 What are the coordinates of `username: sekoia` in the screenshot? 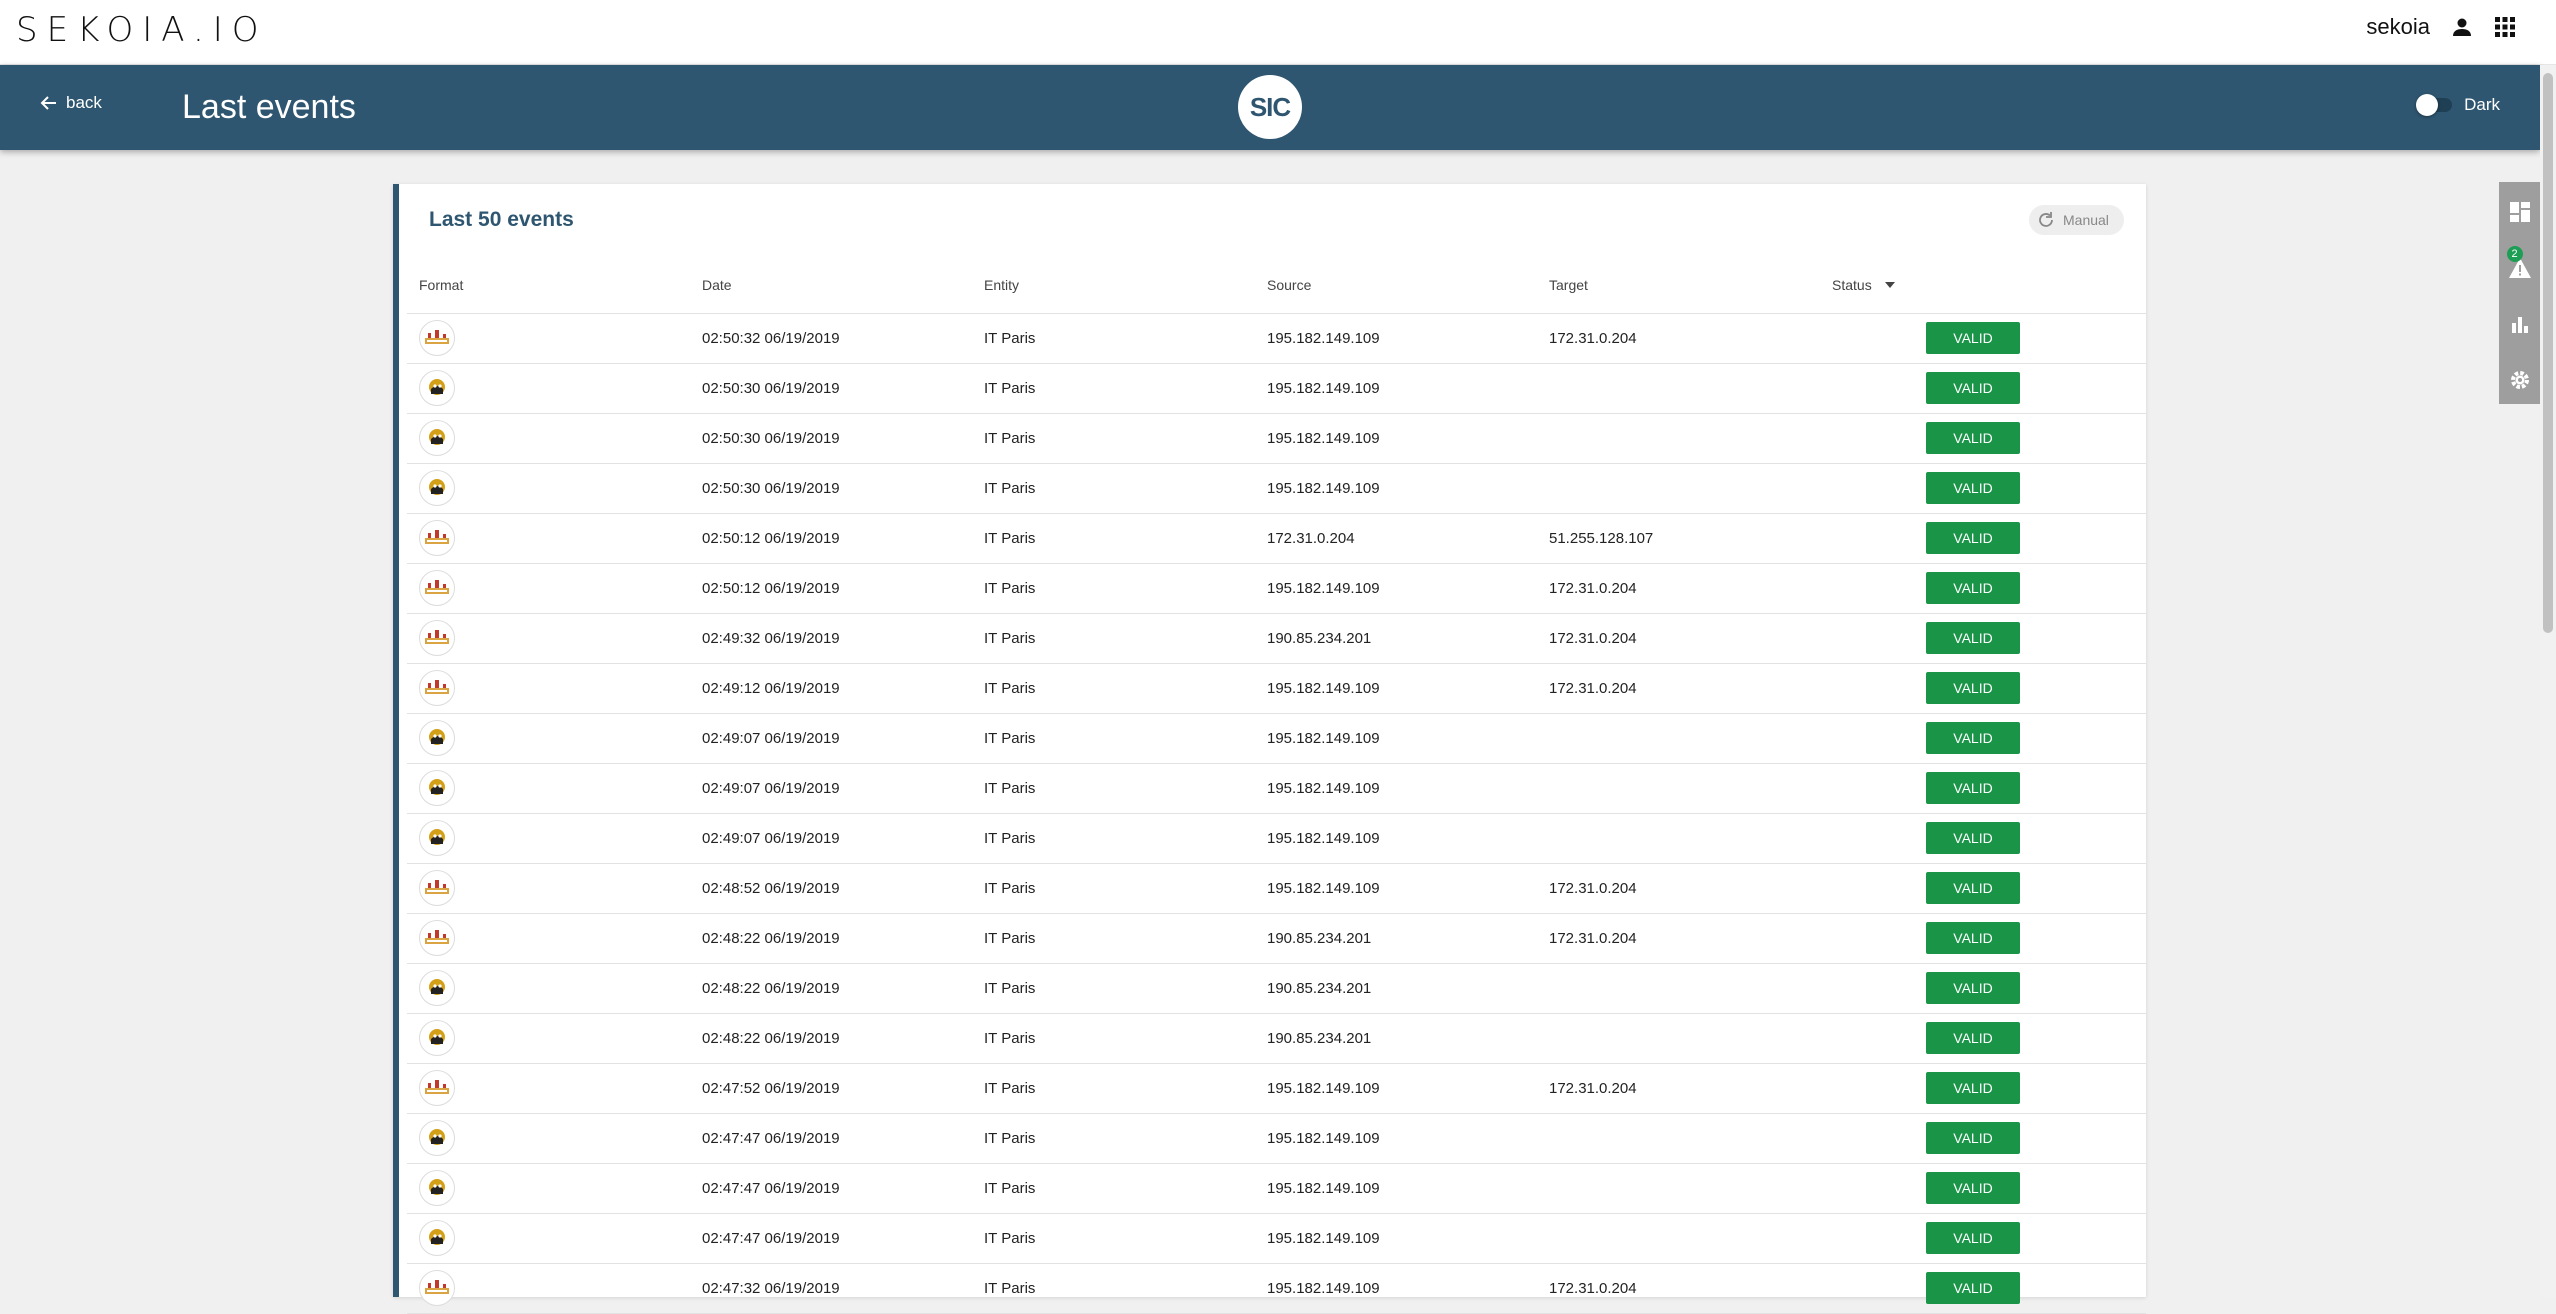 It's located at (2398, 27).